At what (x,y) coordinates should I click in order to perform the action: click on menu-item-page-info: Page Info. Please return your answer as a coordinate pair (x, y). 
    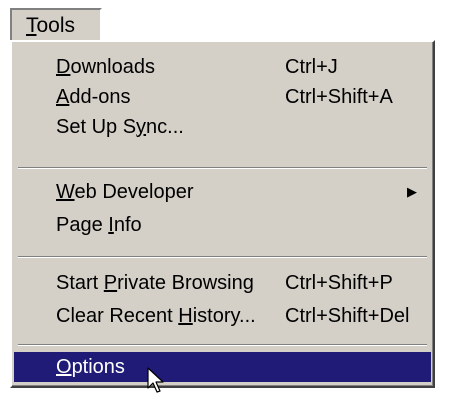
    Looking at the image, I should click on (222, 225).